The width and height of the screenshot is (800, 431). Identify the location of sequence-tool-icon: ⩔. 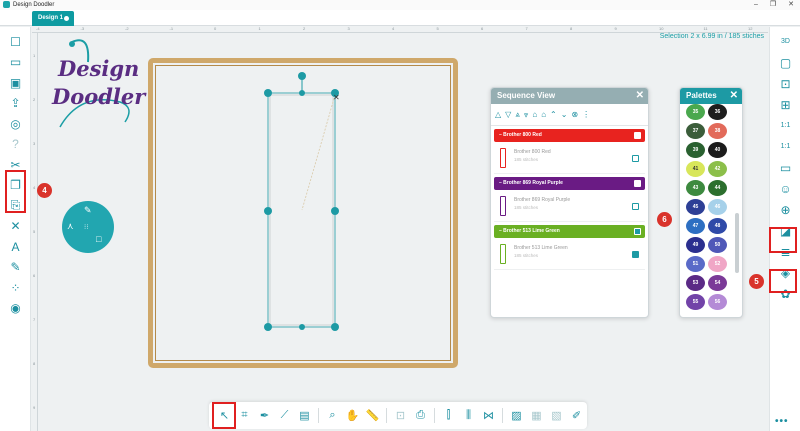
(526, 115).